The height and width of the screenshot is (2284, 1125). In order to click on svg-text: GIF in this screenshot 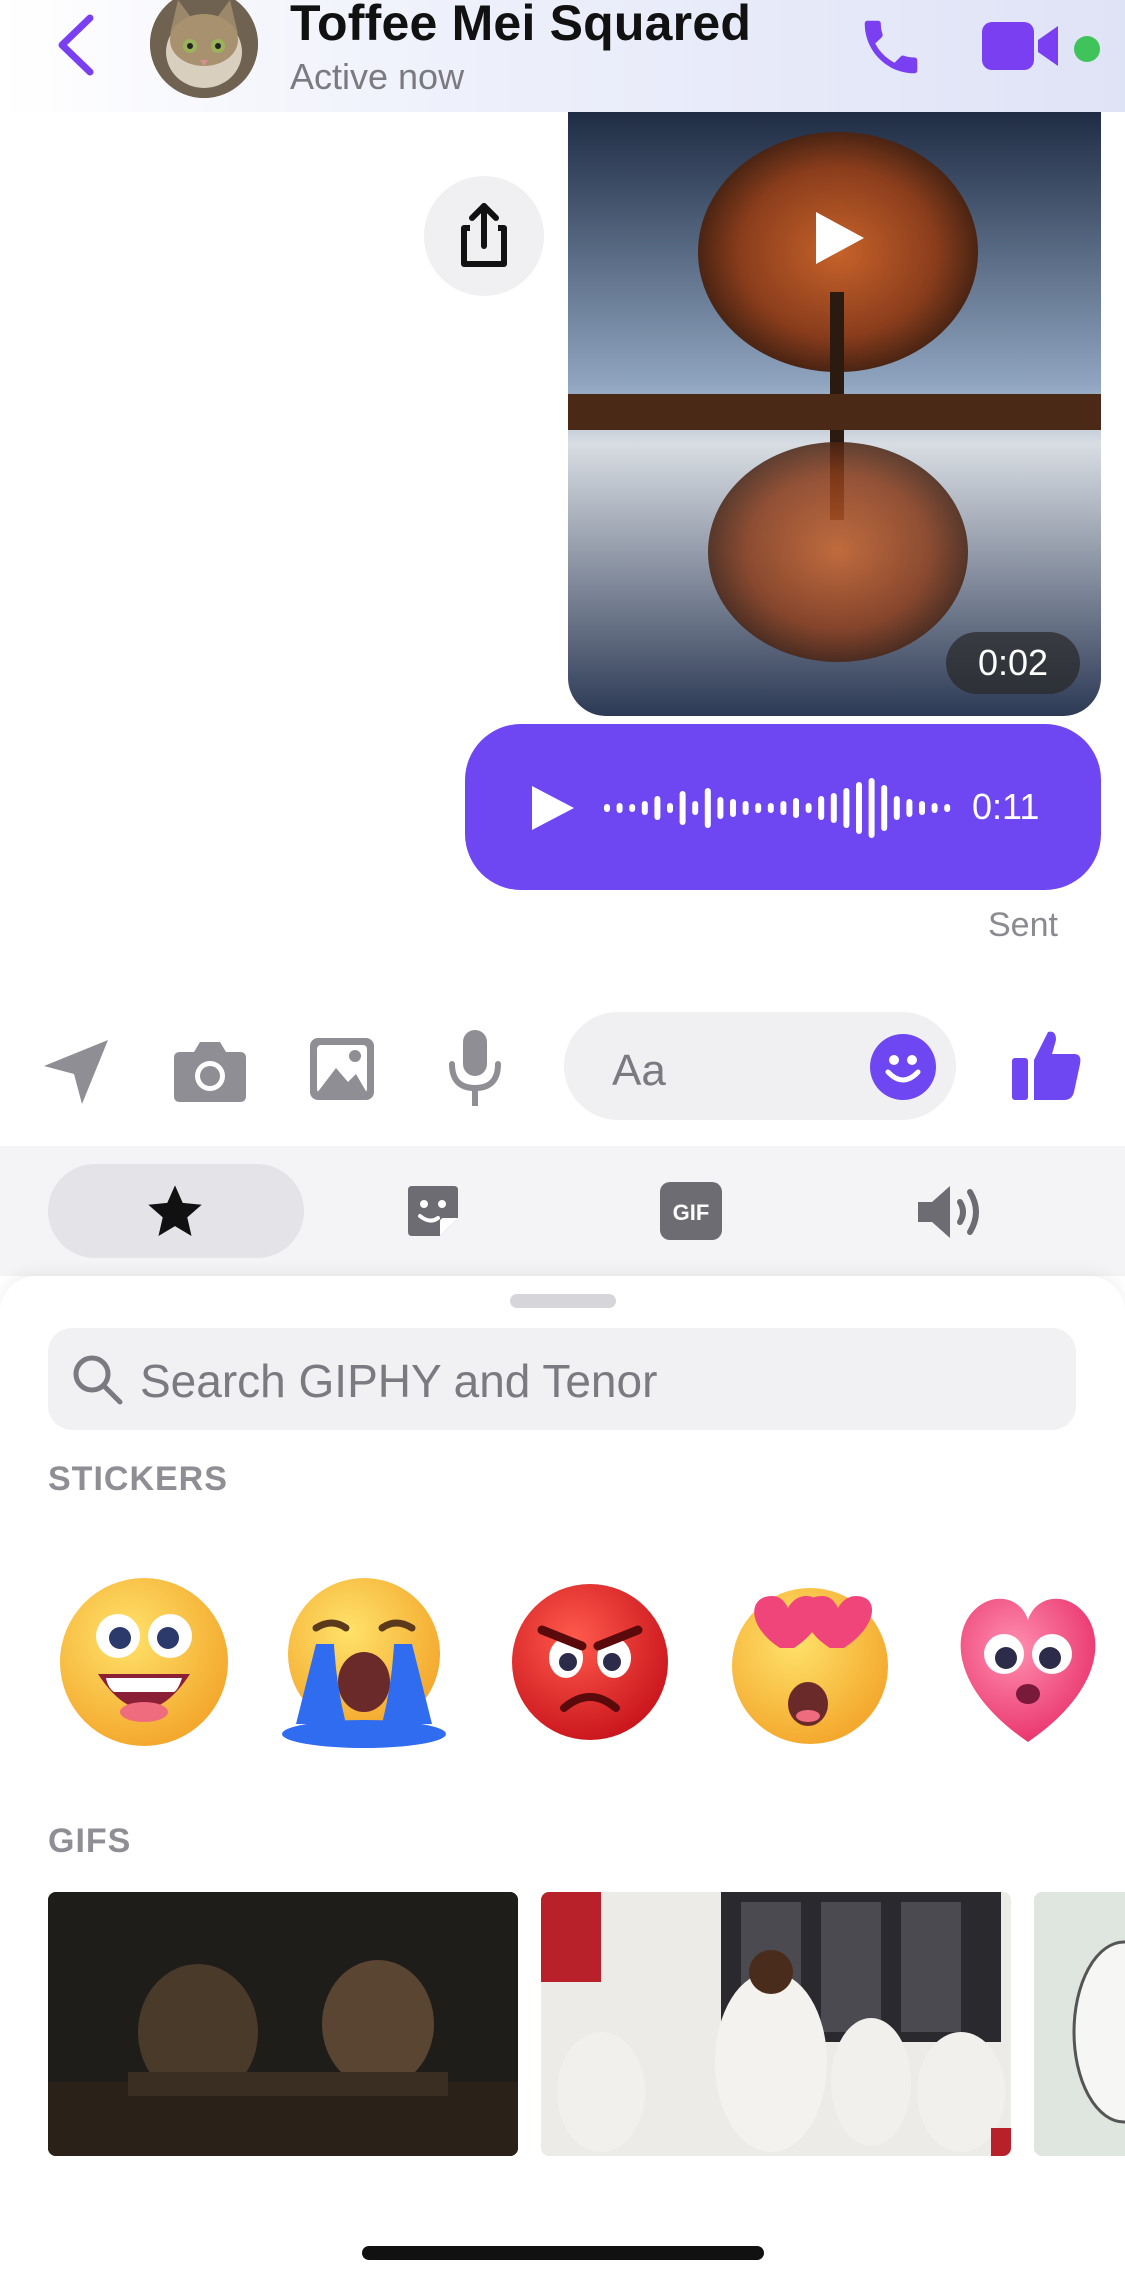, I will do `click(691, 1212)`.